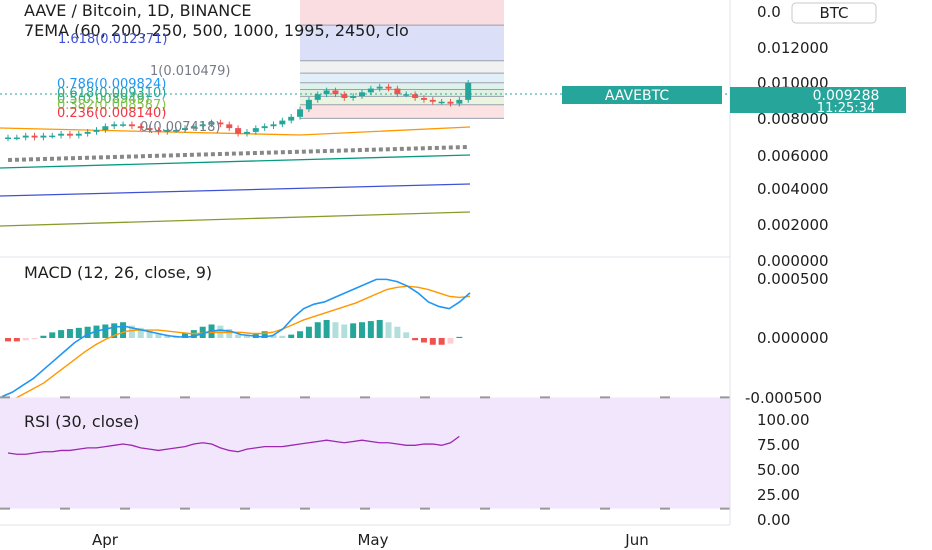  Describe the element at coordinates (105, 540) in the screenshot. I see `time-axis-label: Apr` at that location.